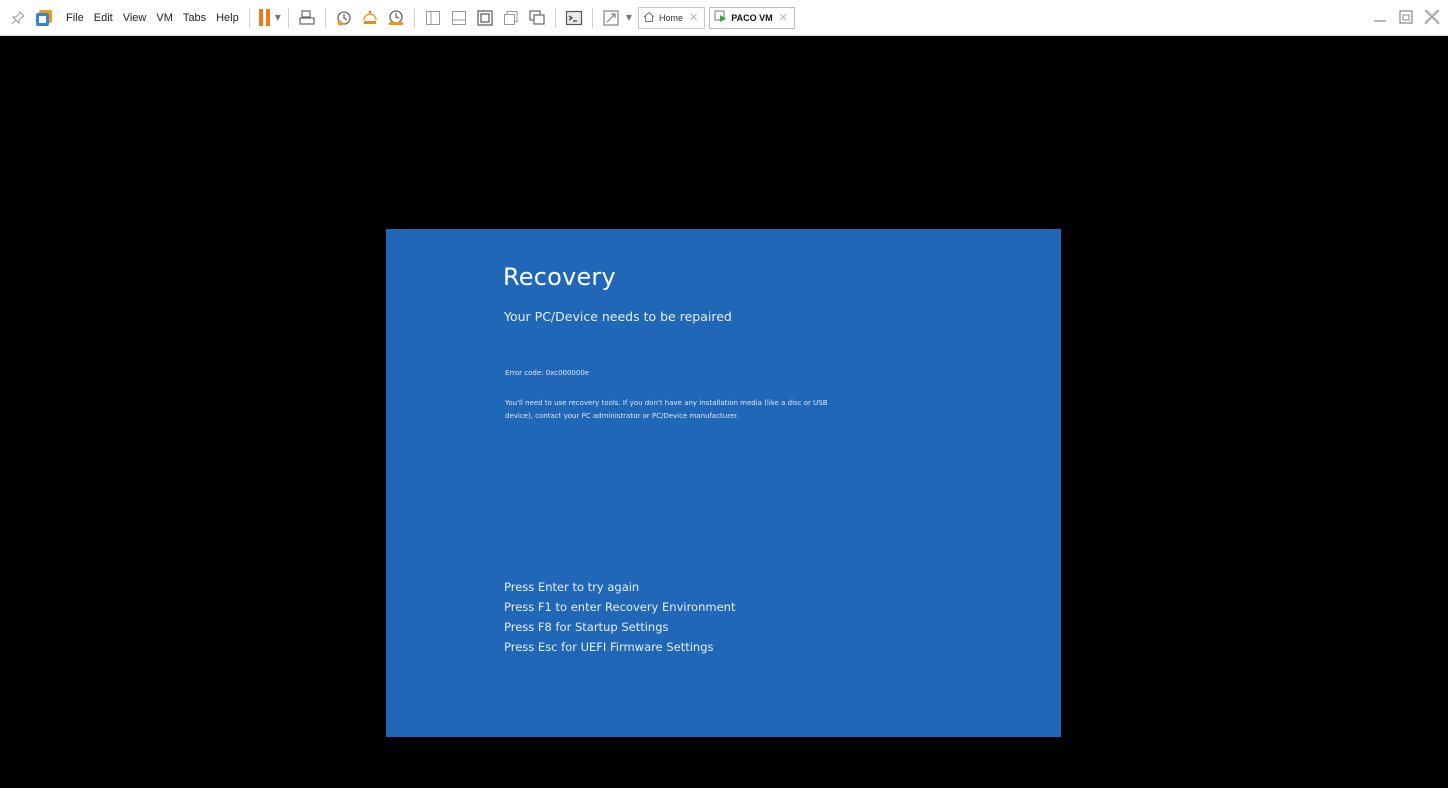  Describe the element at coordinates (396, 18) in the screenshot. I see `snapshot-manager-icon` at that location.